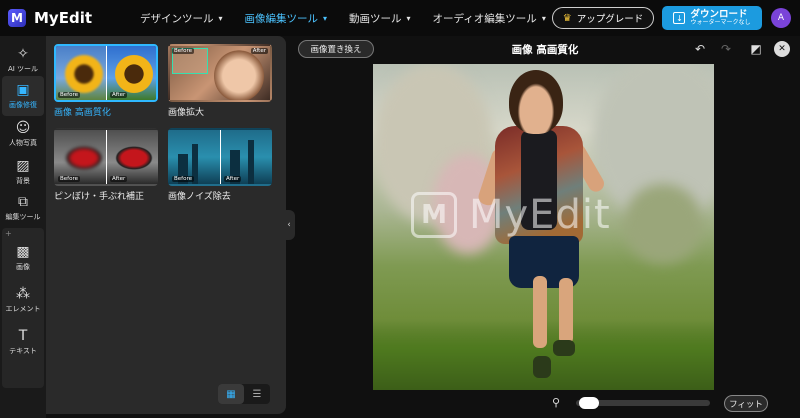  What do you see at coordinates (540, 215) in the screenshot?
I see `watermark-text: MyEdit` at bounding box center [540, 215].